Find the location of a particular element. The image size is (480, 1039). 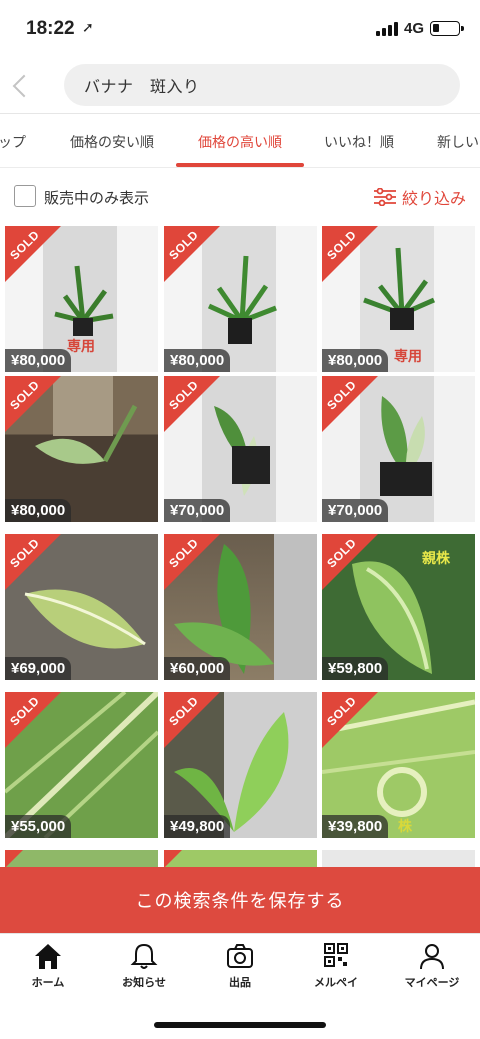

tab-price-high: 価格の高い順 is located at coordinates (240, 142).